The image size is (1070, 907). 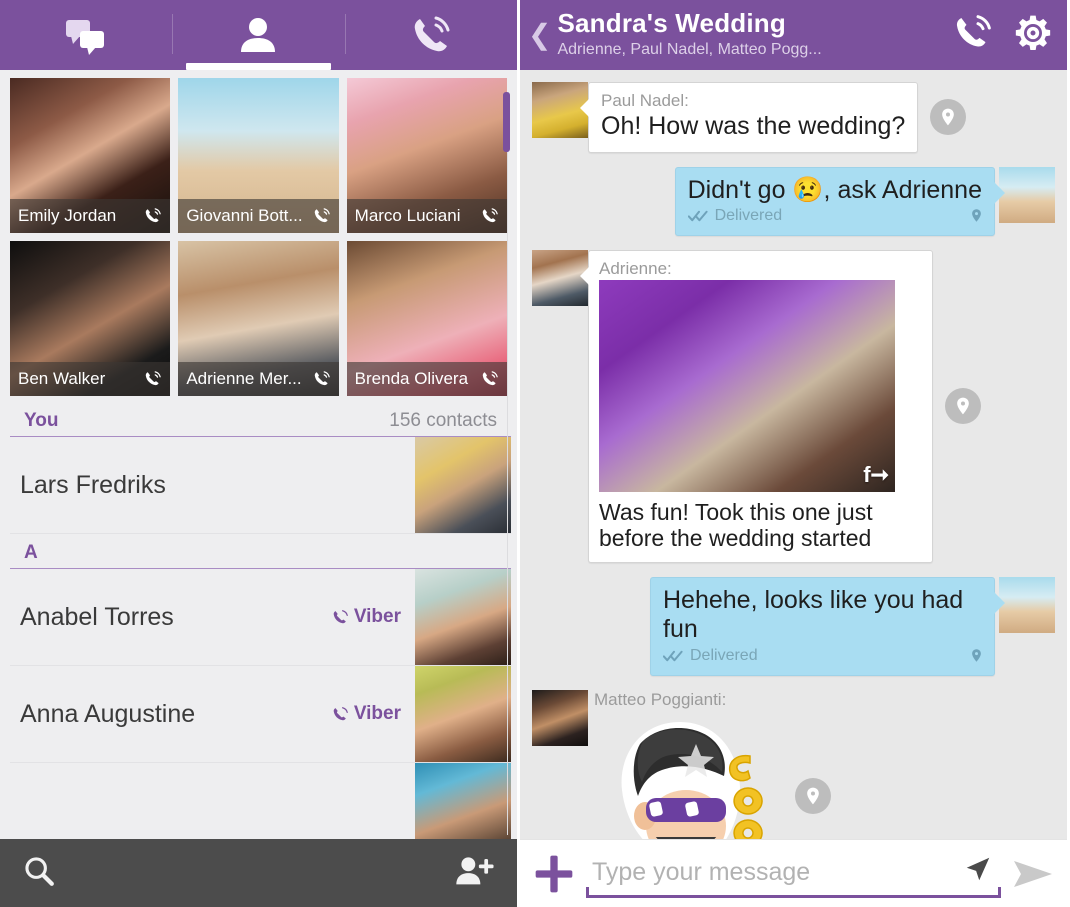 I want to click on favorite-label-bar: Marco Luciani, so click(x=426, y=216).